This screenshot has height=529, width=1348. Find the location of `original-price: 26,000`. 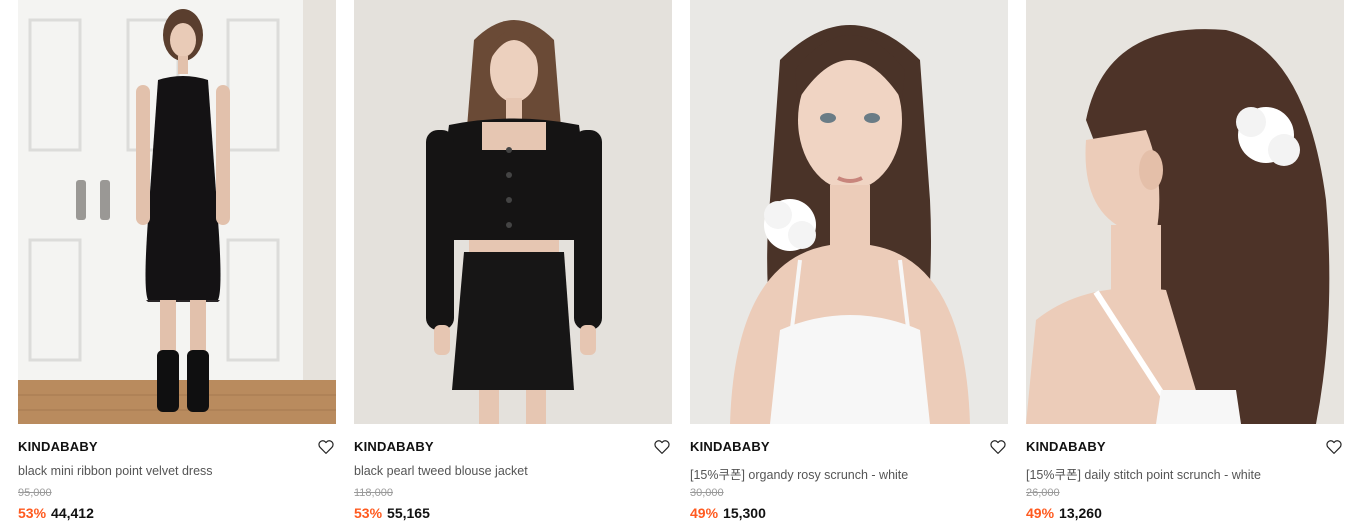

original-price: 26,000 is located at coordinates (1043, 493).